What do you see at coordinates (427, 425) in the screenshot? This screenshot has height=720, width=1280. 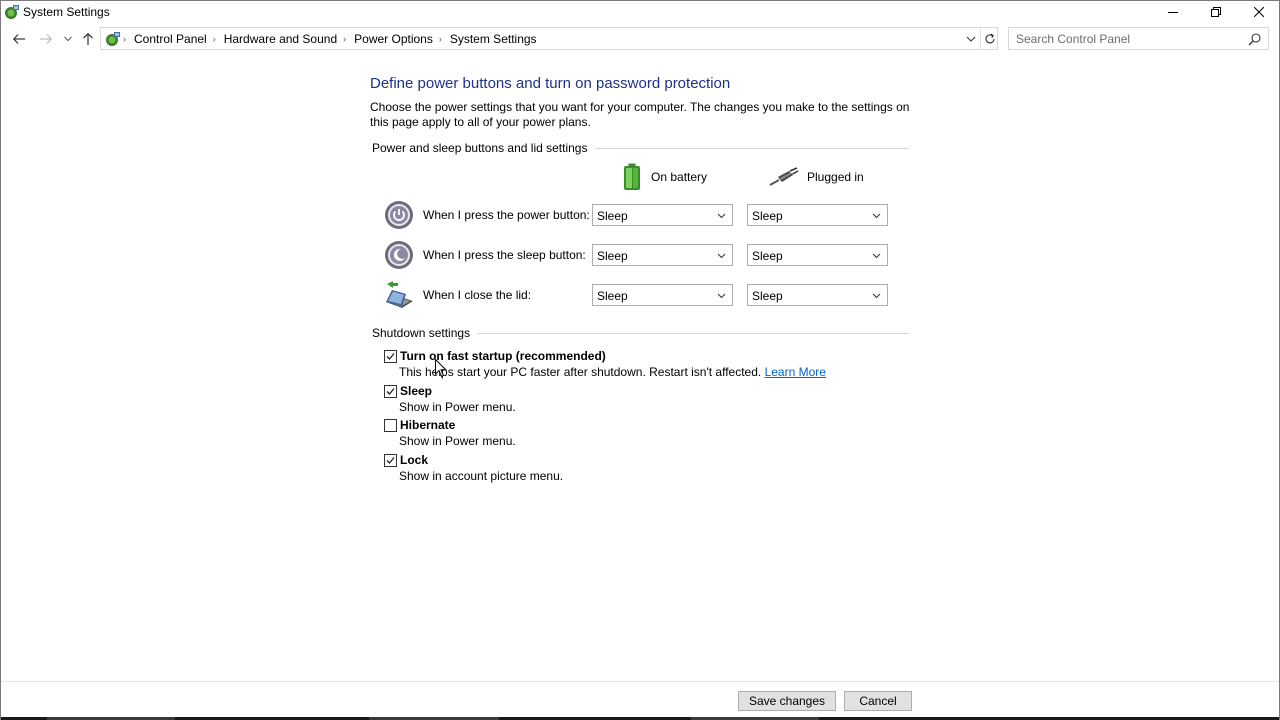 I see `hibernate-option-label: Hibernate` at bounding box center [427, 425].